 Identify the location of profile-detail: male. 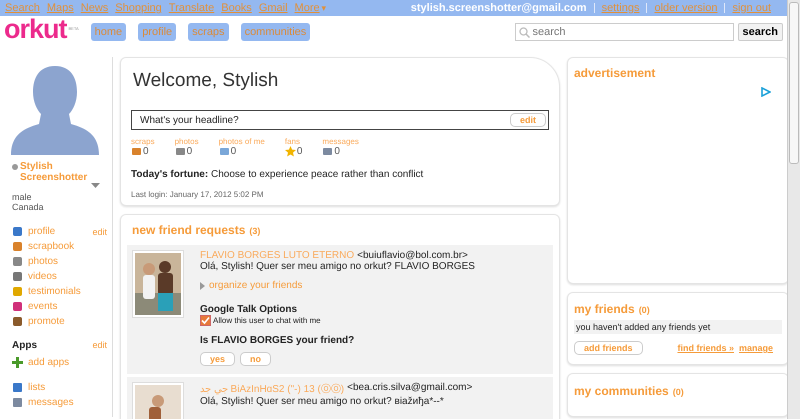
(22, 197).